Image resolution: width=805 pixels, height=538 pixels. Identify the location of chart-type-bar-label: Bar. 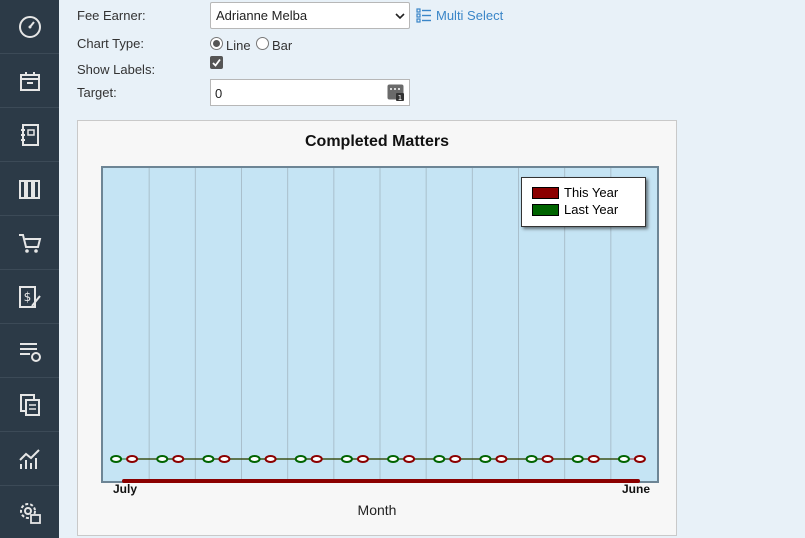
(282, 45).